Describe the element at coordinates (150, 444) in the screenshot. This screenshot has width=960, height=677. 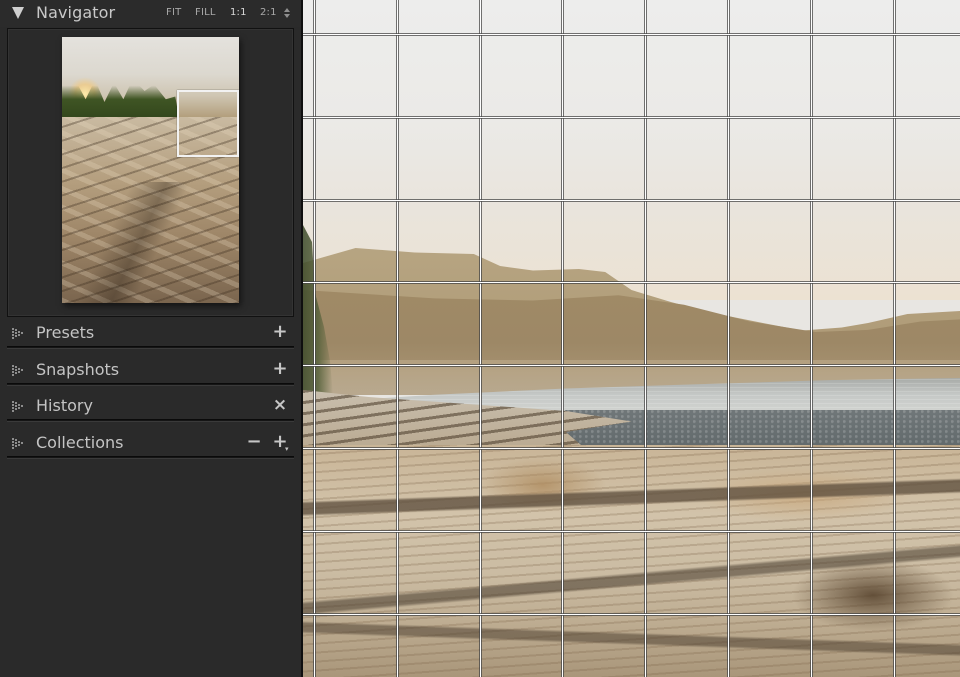
I see `section-collections: Collections − + ▾` at that location.